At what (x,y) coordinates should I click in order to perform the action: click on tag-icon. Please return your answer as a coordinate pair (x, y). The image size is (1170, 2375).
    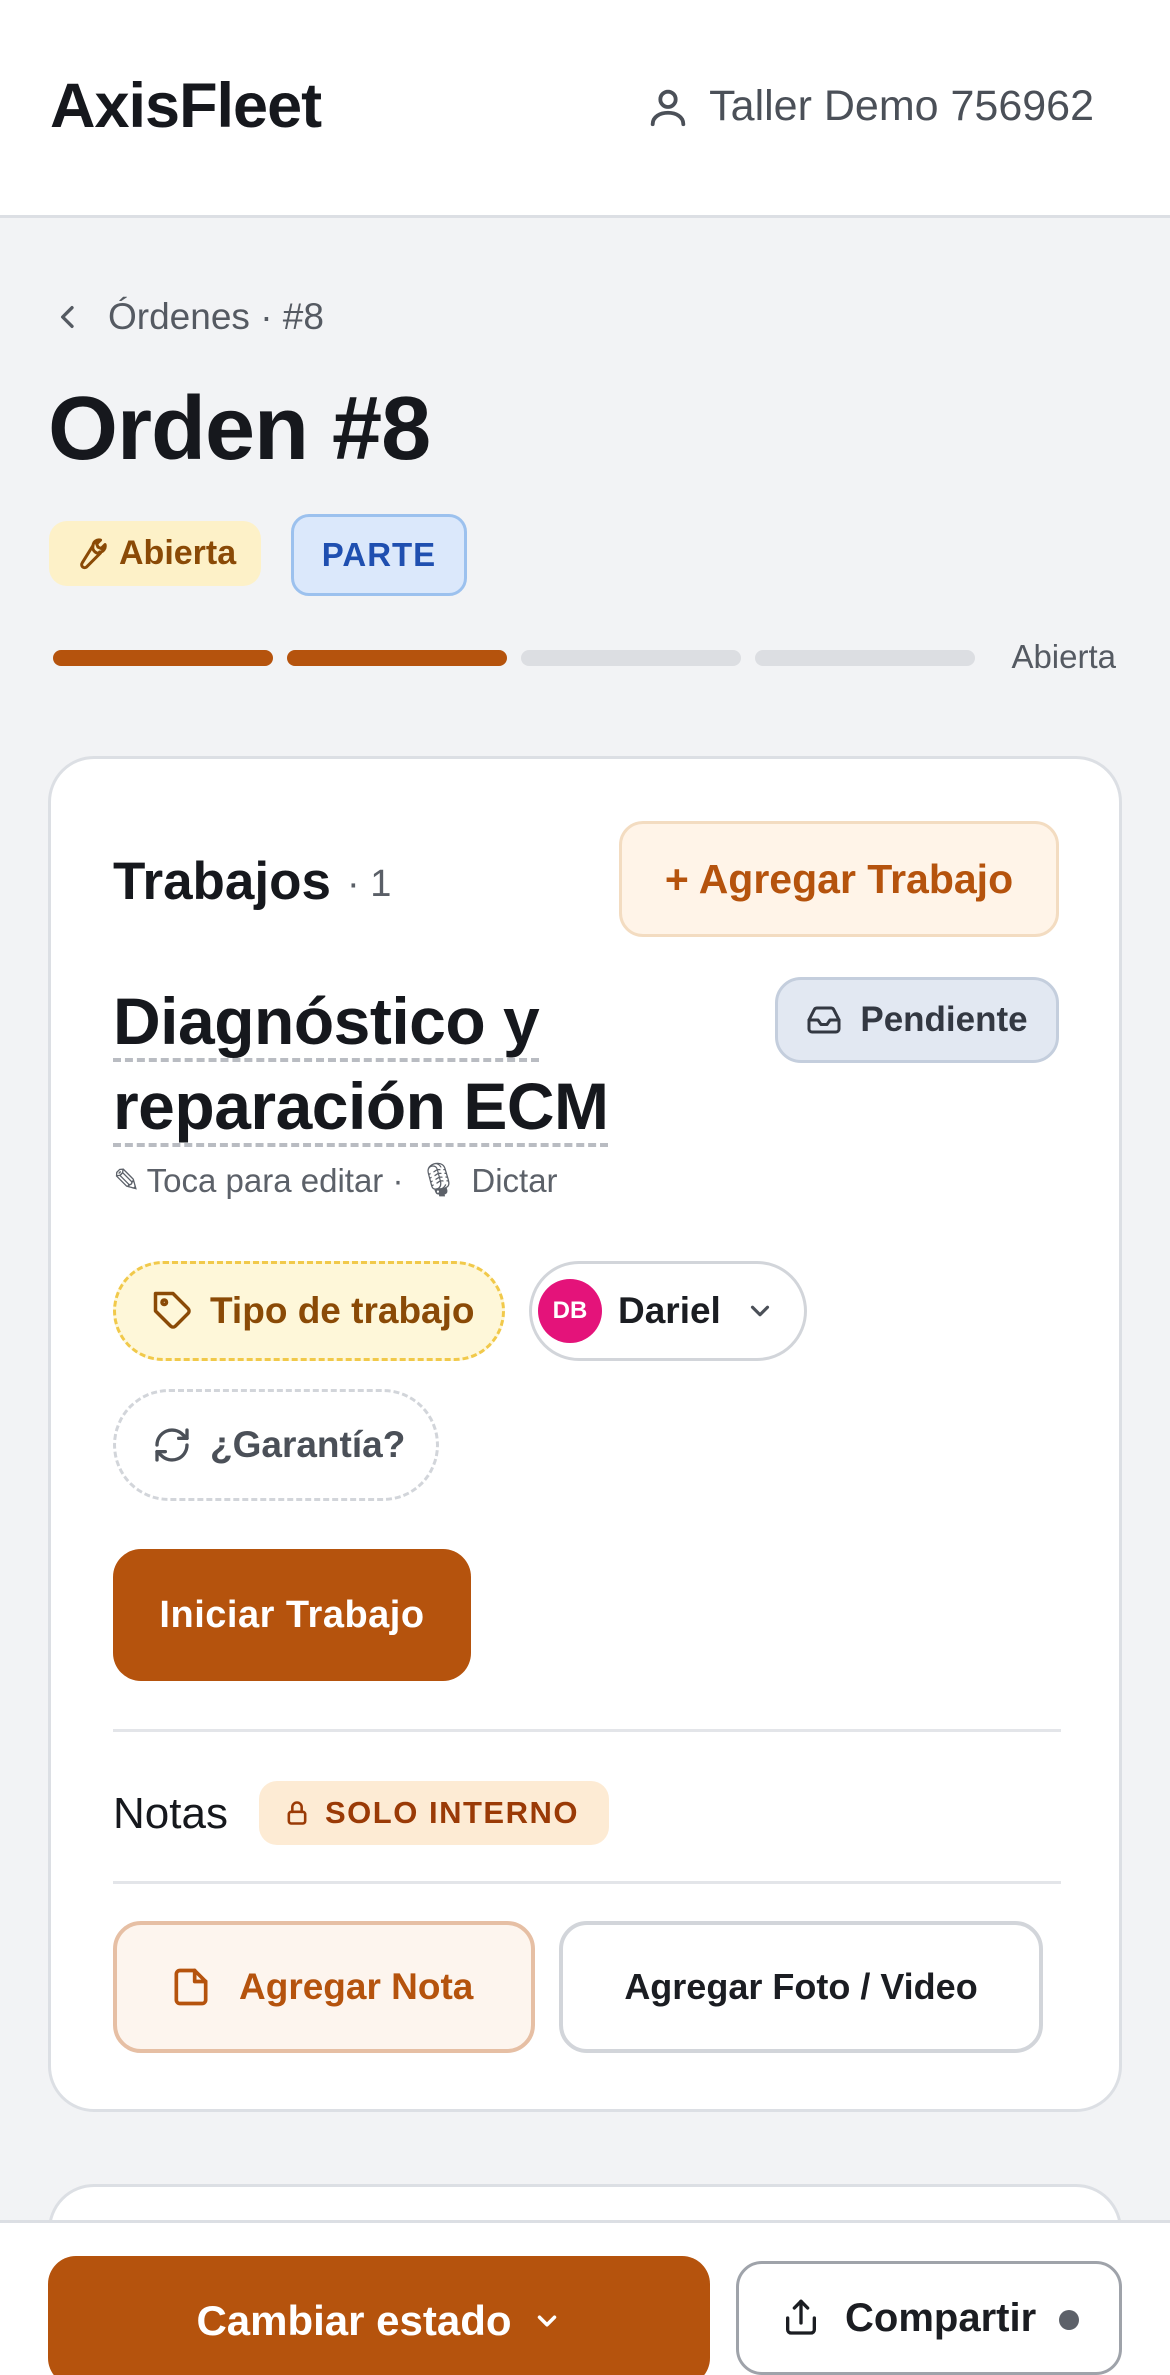
    Looking at the image, I should click on (172, 1310).